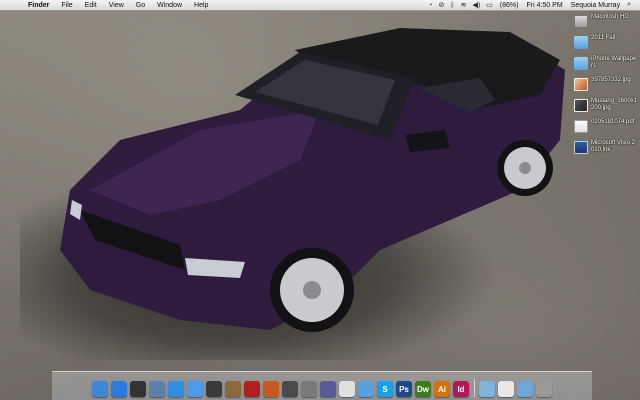 This screenshot has width=640, height=400. Describe the element at coordinates (385, 389) in the screenshot. I see `skype-icon: S` at that location.